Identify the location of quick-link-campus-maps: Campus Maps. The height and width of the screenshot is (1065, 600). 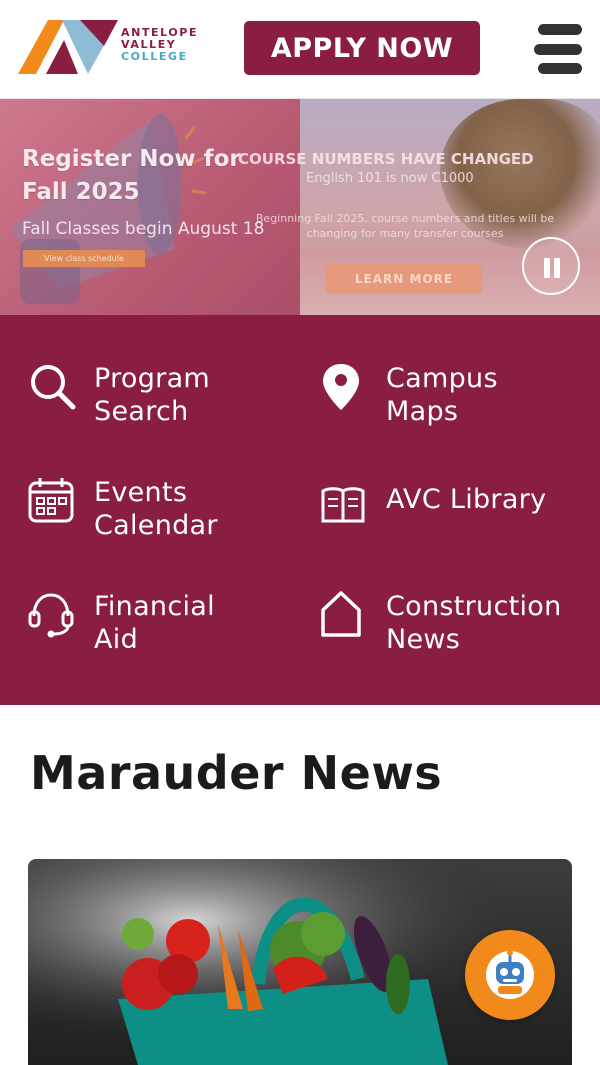
(450, 397).